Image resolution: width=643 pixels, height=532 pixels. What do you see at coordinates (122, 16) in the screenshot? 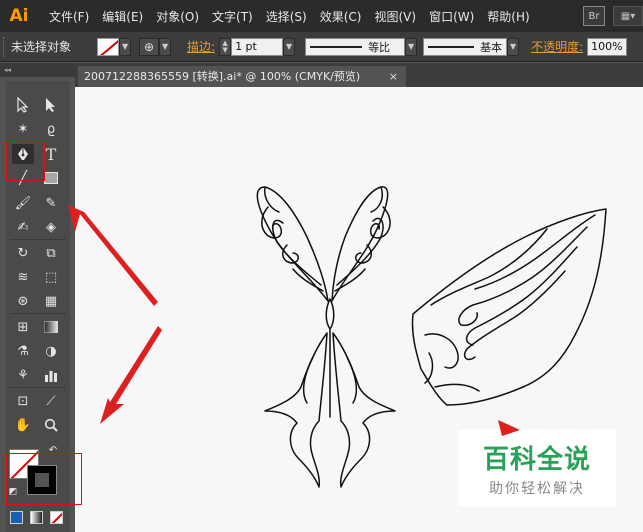
I see `menu-edit: 编辑(E)` at bounding box center [122, 16].